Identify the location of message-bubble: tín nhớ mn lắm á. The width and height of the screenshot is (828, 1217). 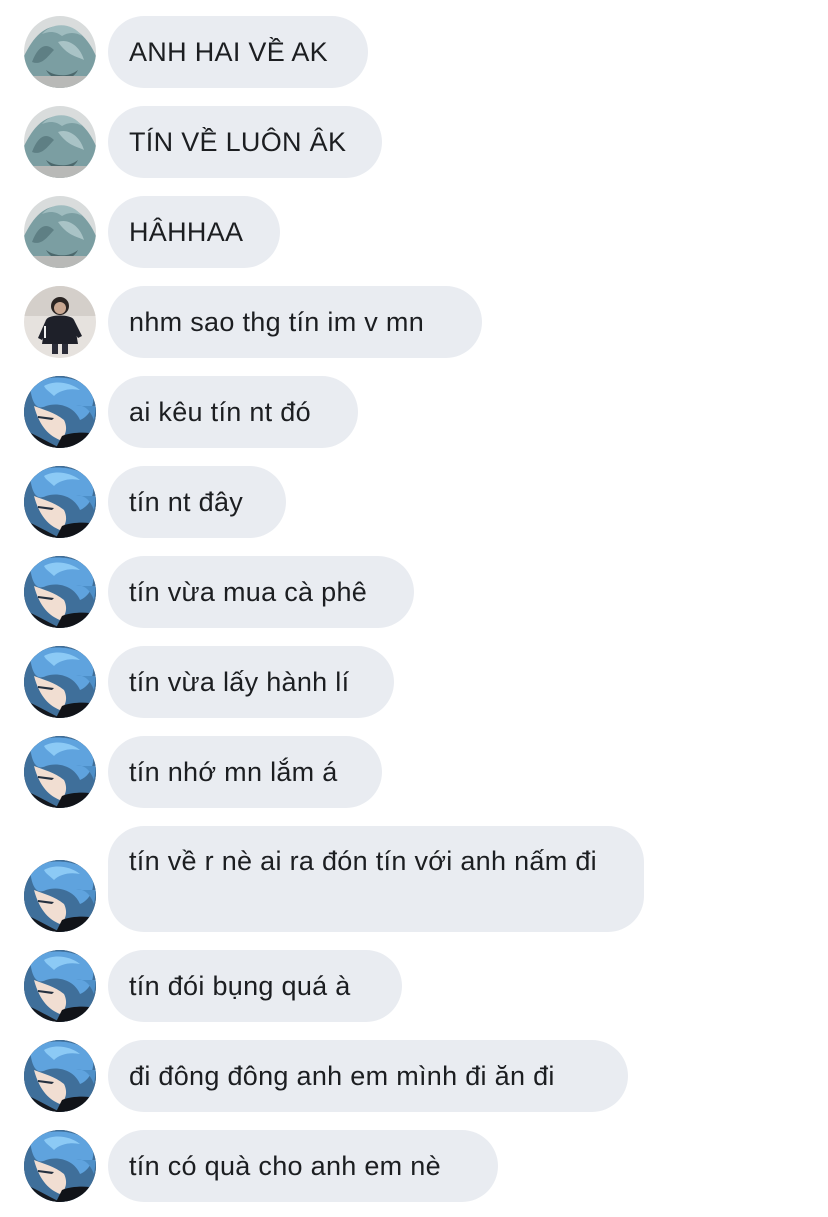
(245, 772).